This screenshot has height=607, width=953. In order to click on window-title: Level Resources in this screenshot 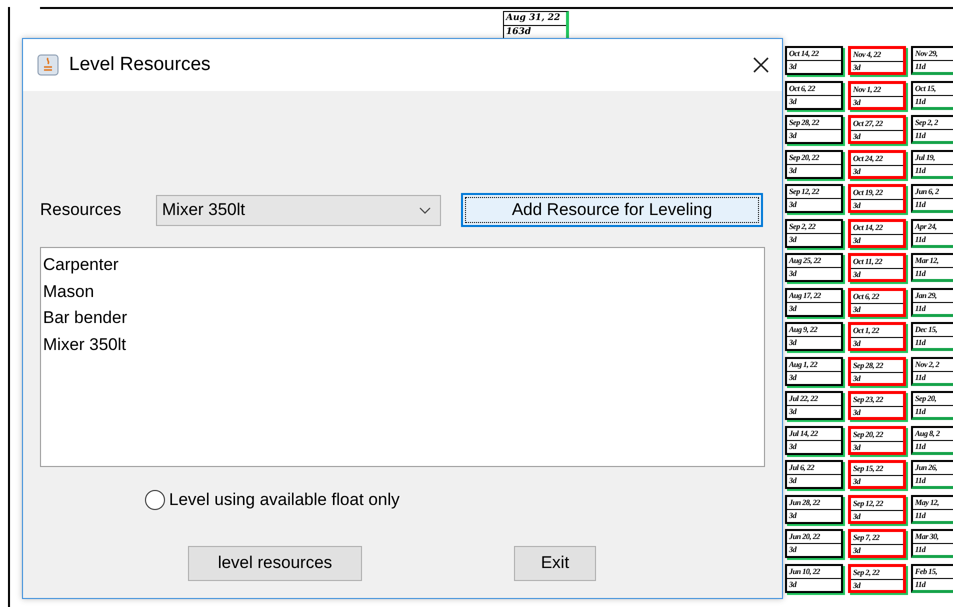, I will do `click(140, 64)`.